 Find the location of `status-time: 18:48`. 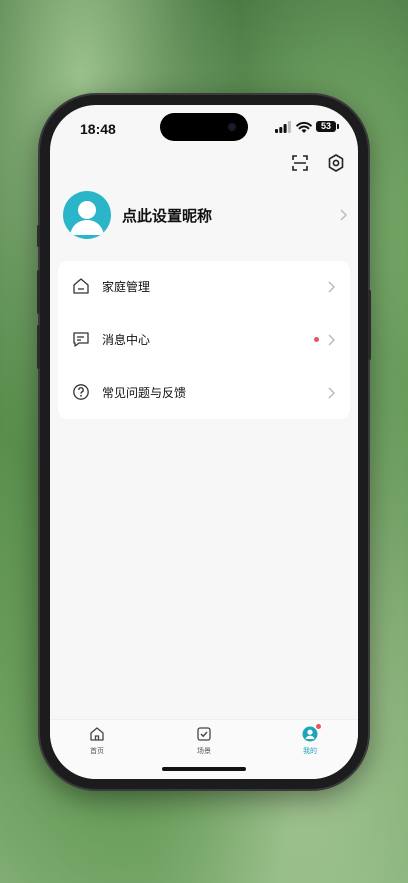

status-time: 18:48 is located at coordinates (98, 129).